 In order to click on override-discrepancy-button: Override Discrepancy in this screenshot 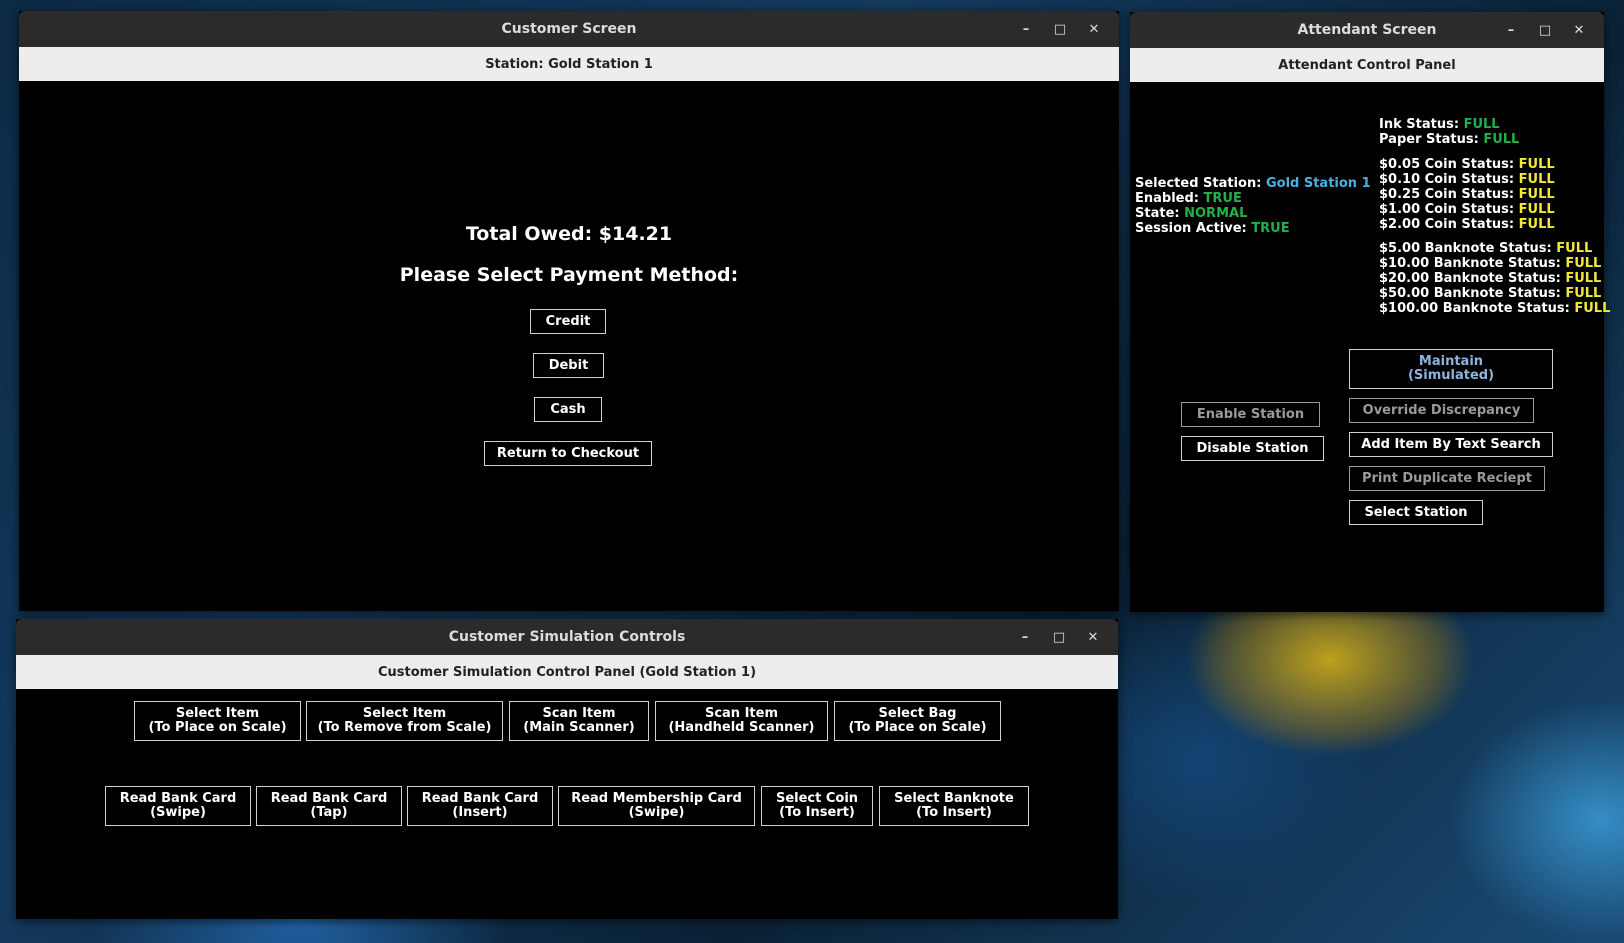, I will do `click(1441, 410)`.